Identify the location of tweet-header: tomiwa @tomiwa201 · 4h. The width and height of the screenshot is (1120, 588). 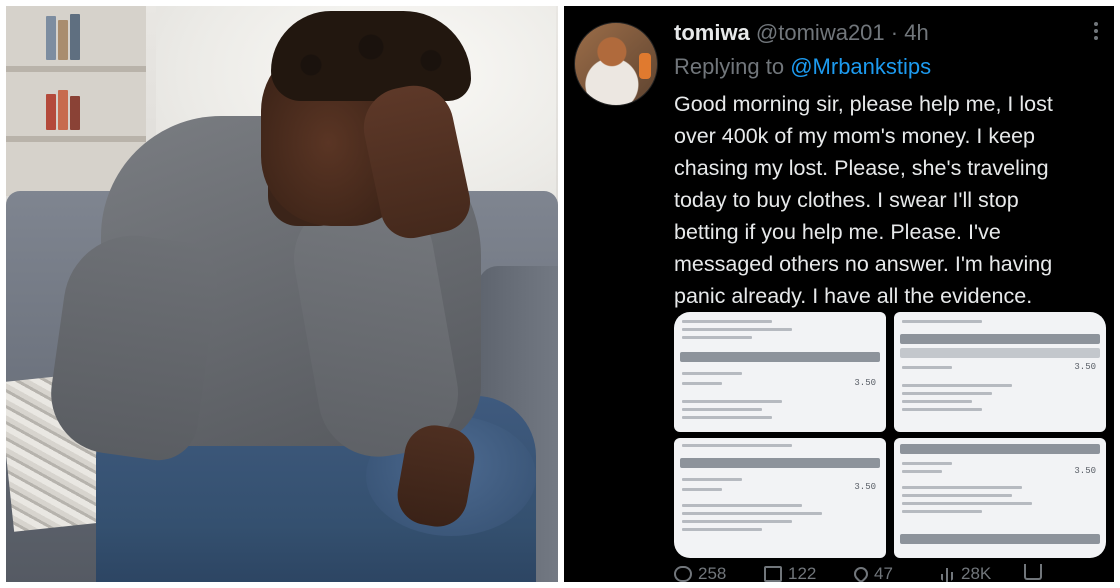
(801, 33).